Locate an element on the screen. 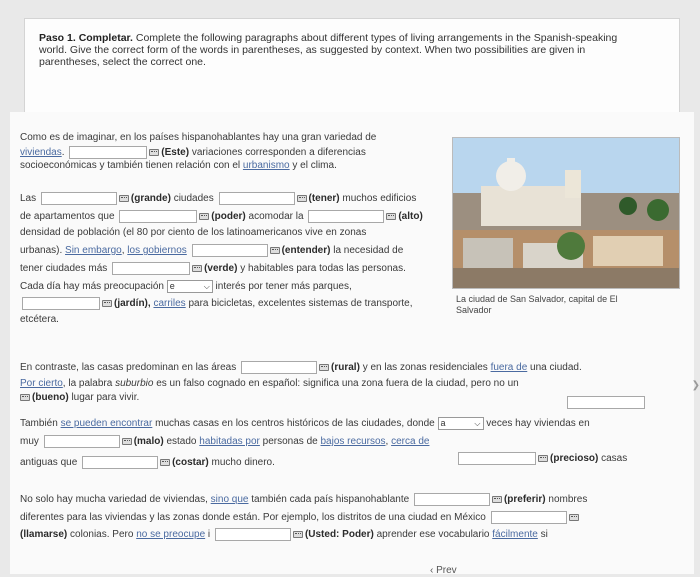 Image resolution: width=700 pixels, height=577 pixels. text: tener ciudades más is located at coordinates (64, 269).